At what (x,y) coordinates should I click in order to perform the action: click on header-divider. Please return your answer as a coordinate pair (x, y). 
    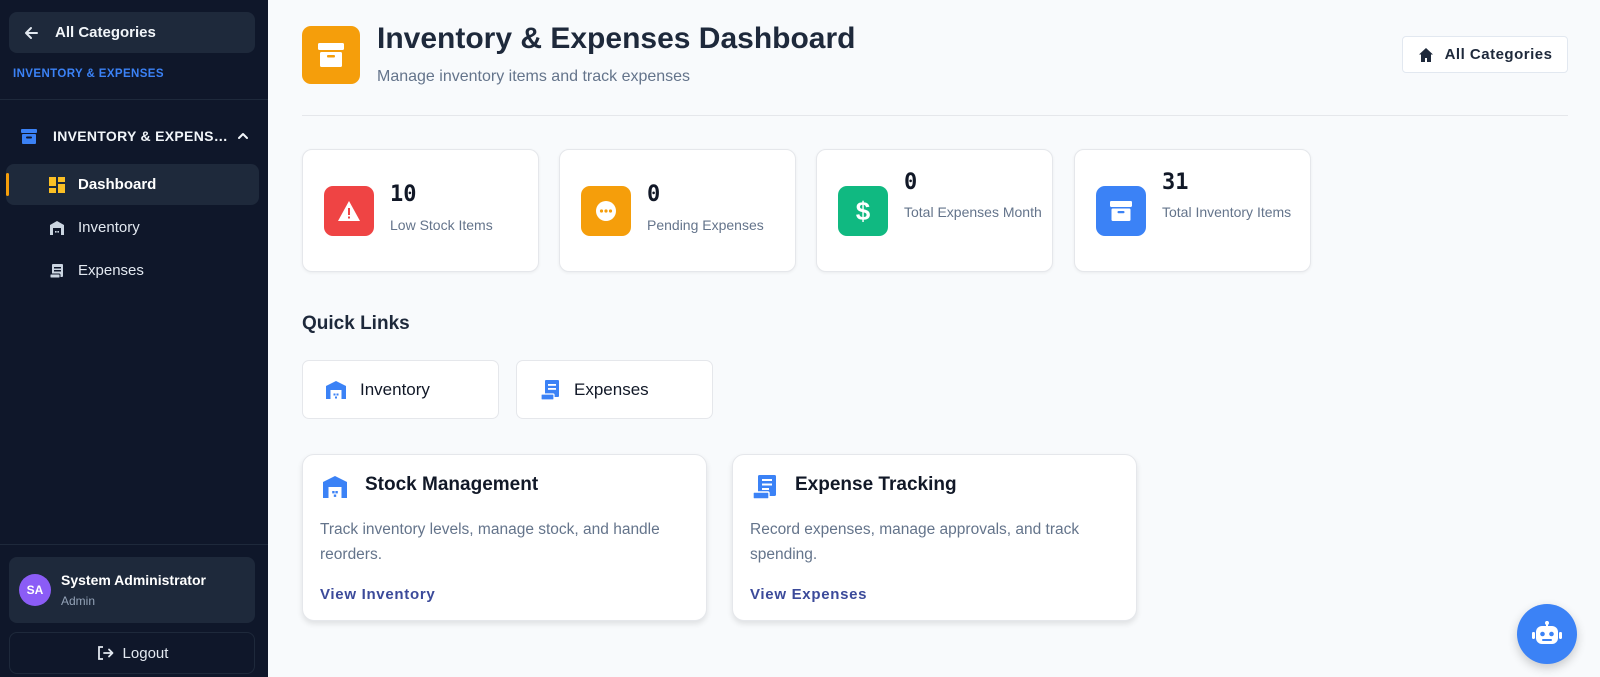
    Looking at the image, I should click on (935, 115).